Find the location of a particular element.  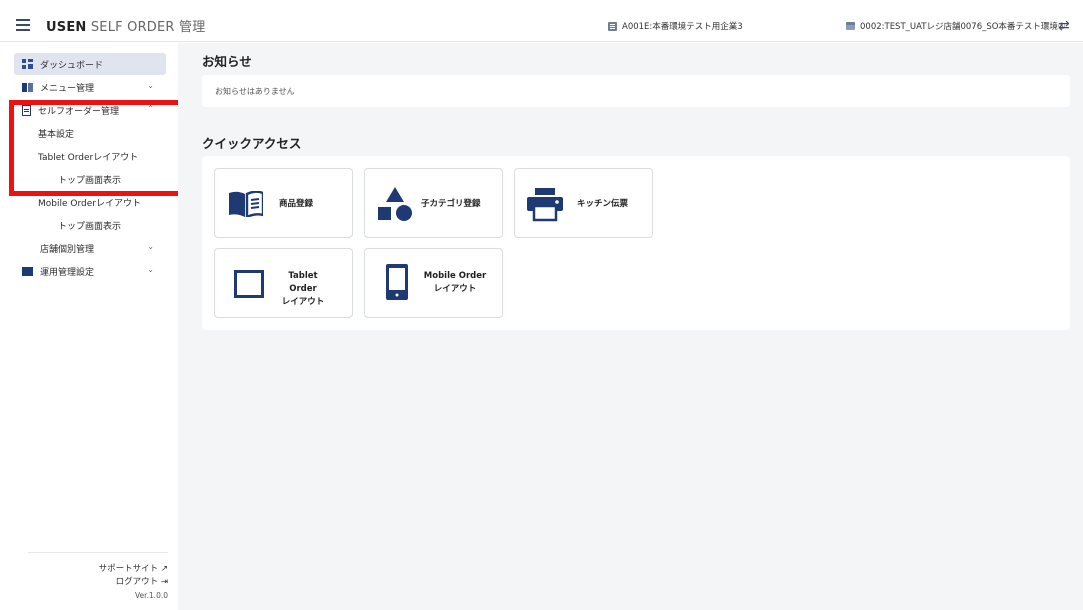

sidebar-item-label: メニュー管理 is located at coordinates (67, 88).